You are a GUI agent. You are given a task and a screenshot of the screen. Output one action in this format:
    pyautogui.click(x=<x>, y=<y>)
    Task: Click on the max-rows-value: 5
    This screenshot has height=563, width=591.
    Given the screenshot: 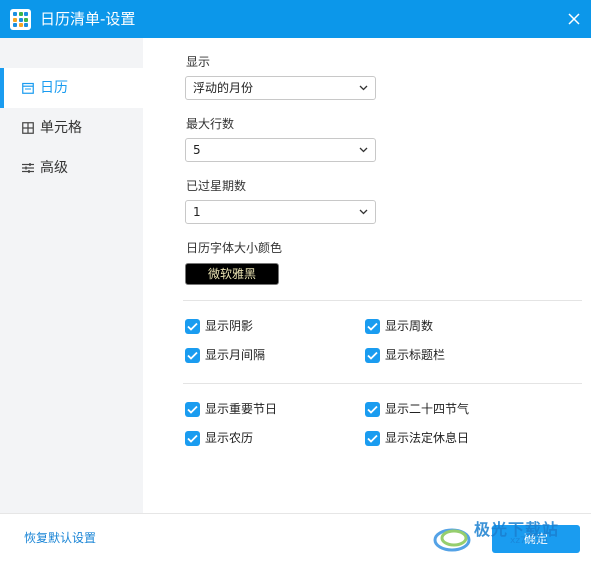 What is the action you would take?
    pyautogui.click(x=197, y=150)
    